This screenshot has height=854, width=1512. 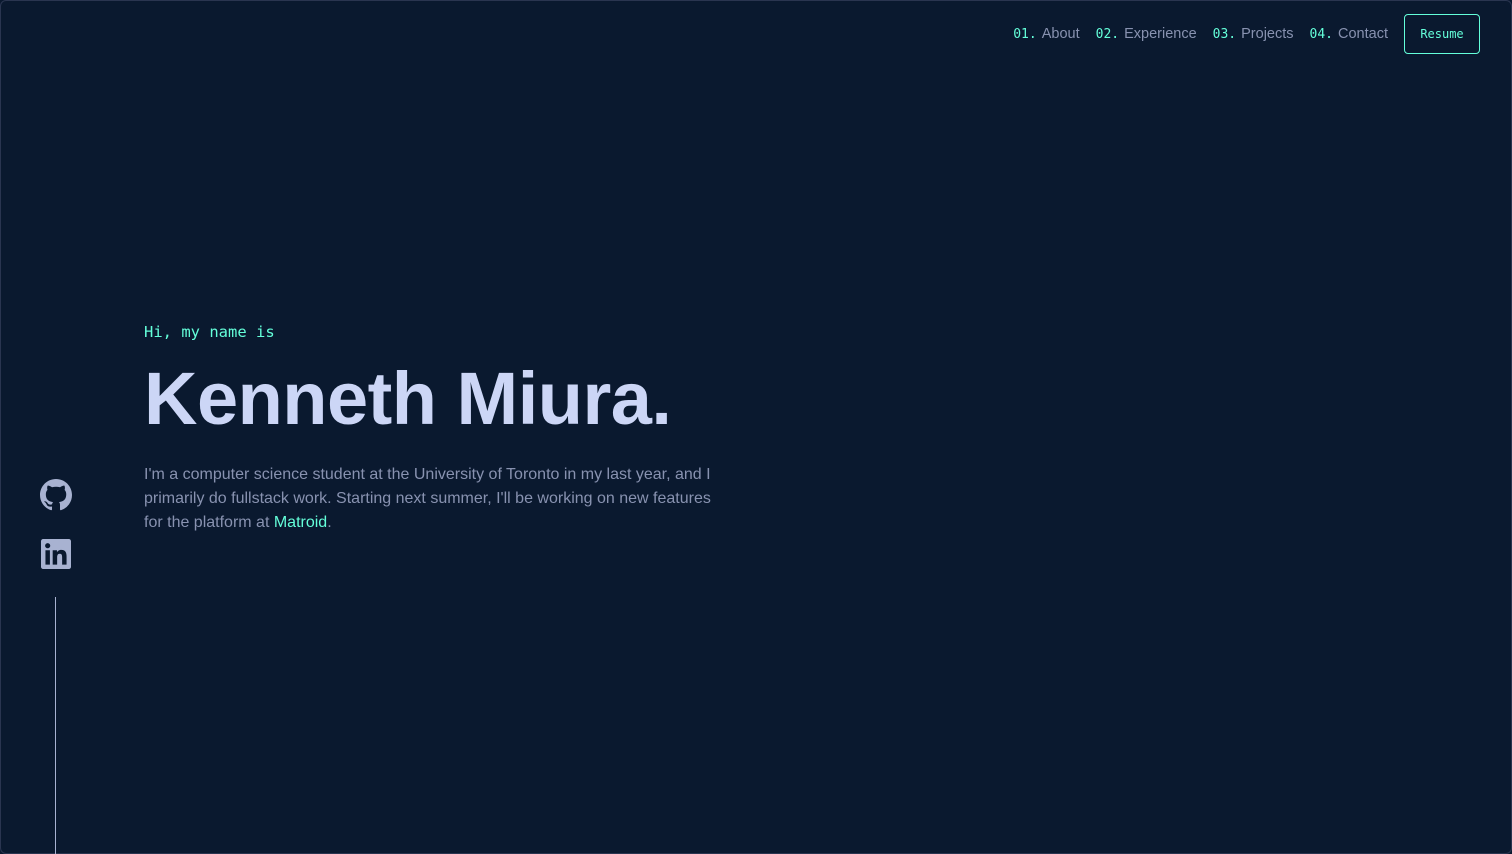 What do you see at coordinates (1107, 34) in the screenshot?
I see `nav-number: 02.` at bounding box center [1107, 34].